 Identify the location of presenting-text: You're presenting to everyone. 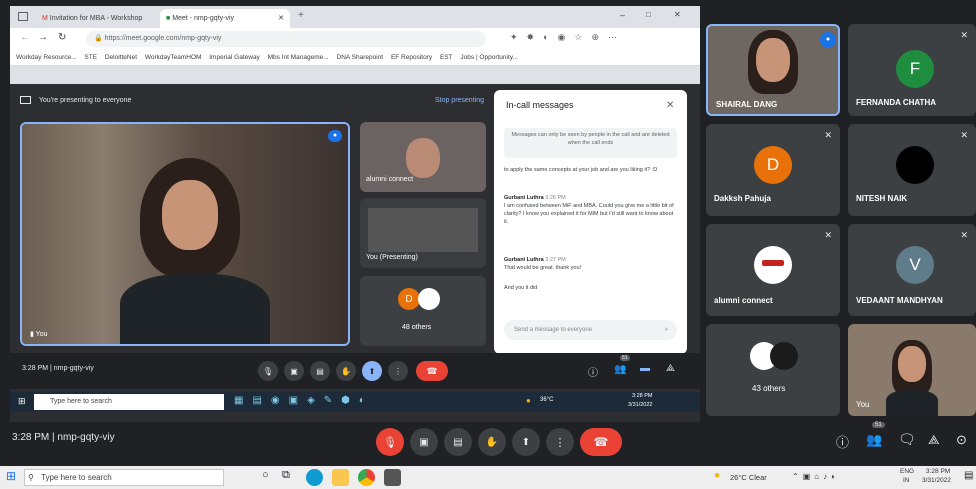
(85, 100).